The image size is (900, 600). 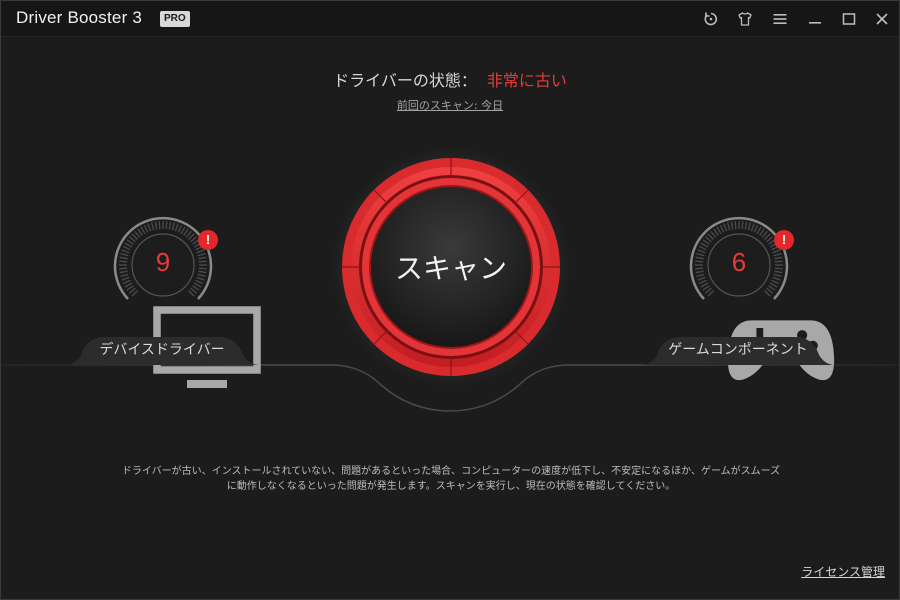 I want to click on close-icon, so click(x=882, y=19).